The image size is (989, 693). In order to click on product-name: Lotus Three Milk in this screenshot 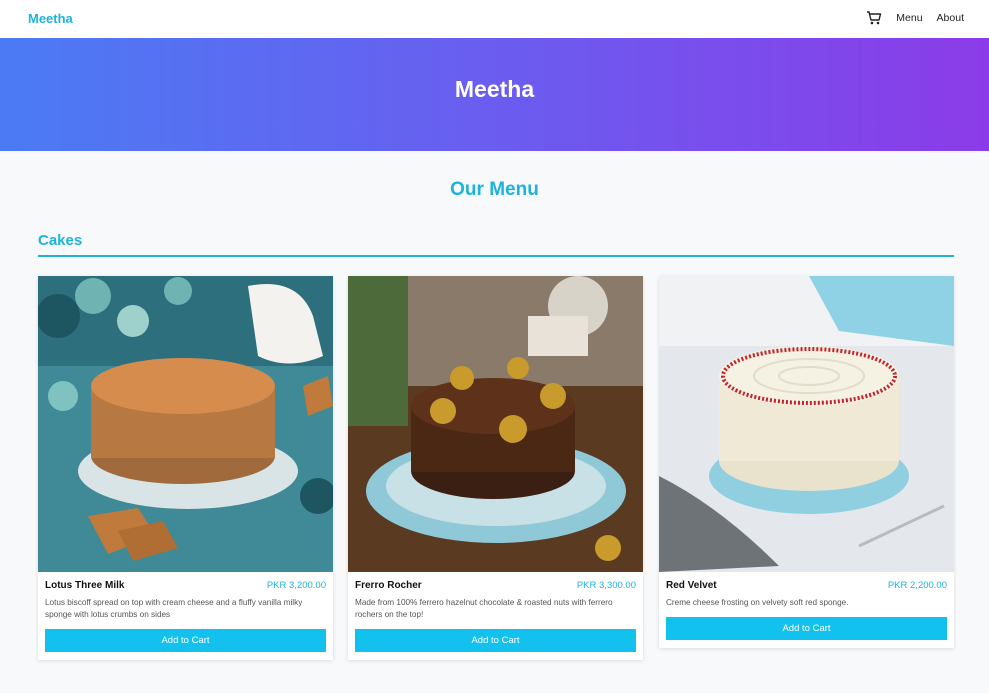, I will do `click(85, 585)`.